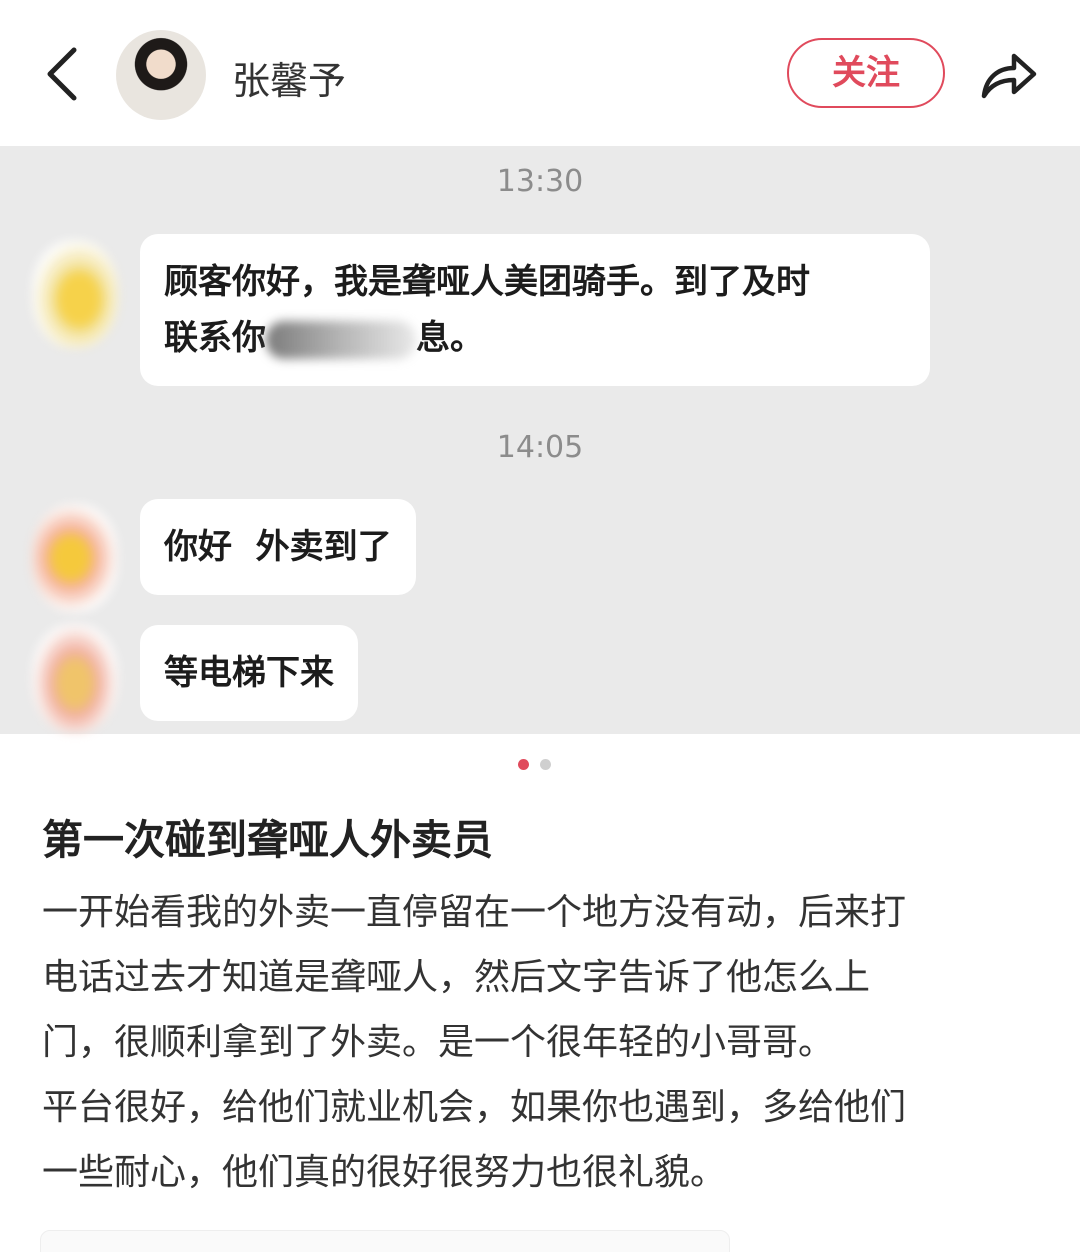 The width and height of the screenshot is (1080, 1252). What do you see at coordinates (866, 73) in the screenshot?
I see `follow-button: 关注` at bounding box center [866, 73].